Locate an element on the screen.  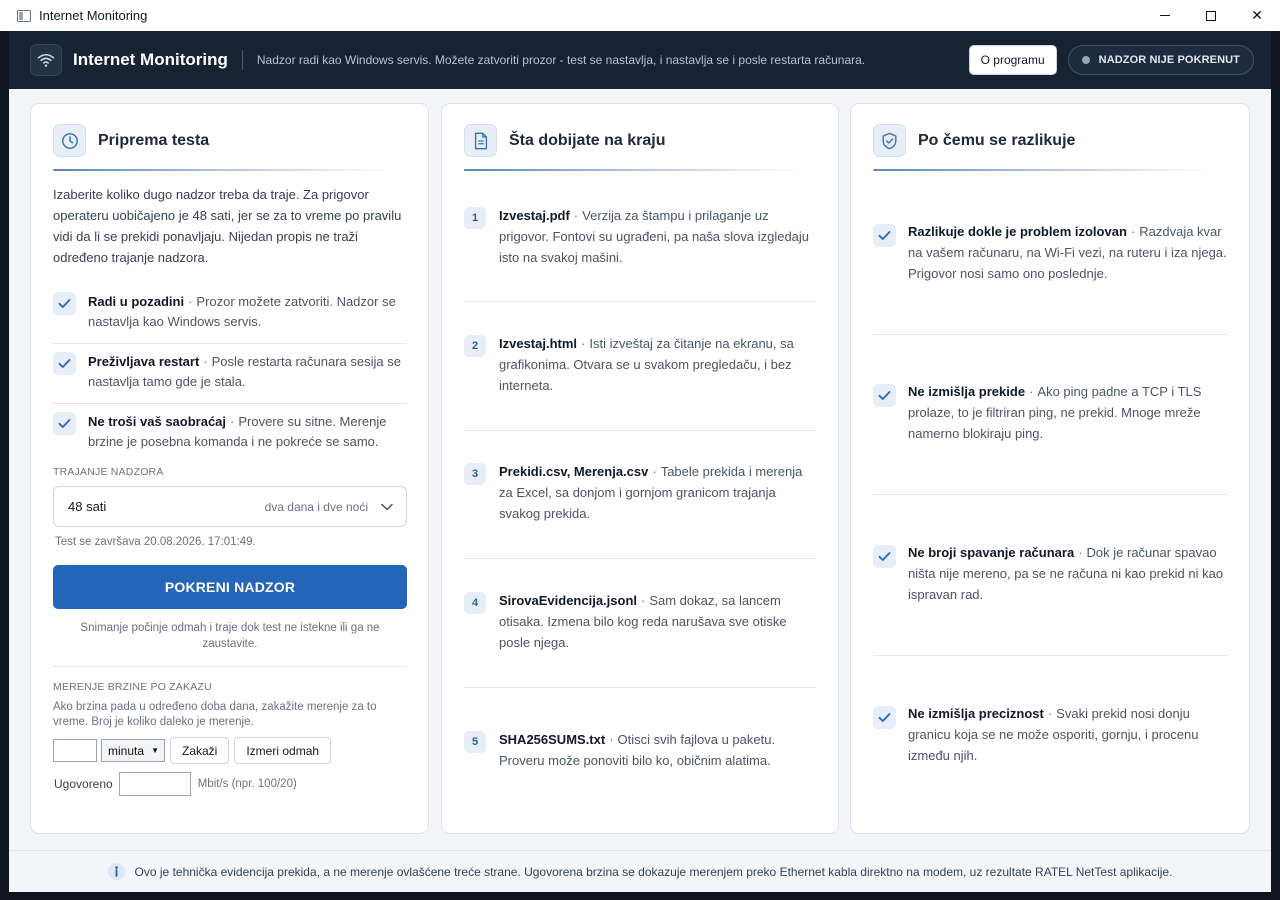
close-button: ✕ is located at coordinates (1257, 15).